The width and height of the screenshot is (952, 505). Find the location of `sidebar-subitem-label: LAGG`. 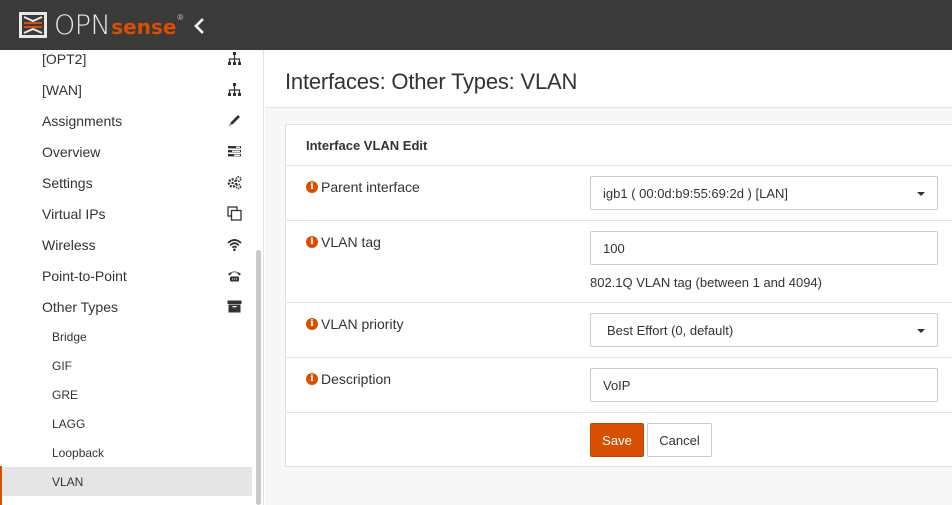

sidebar-subitem-label: LAGG is located at coordinates (69, 423).